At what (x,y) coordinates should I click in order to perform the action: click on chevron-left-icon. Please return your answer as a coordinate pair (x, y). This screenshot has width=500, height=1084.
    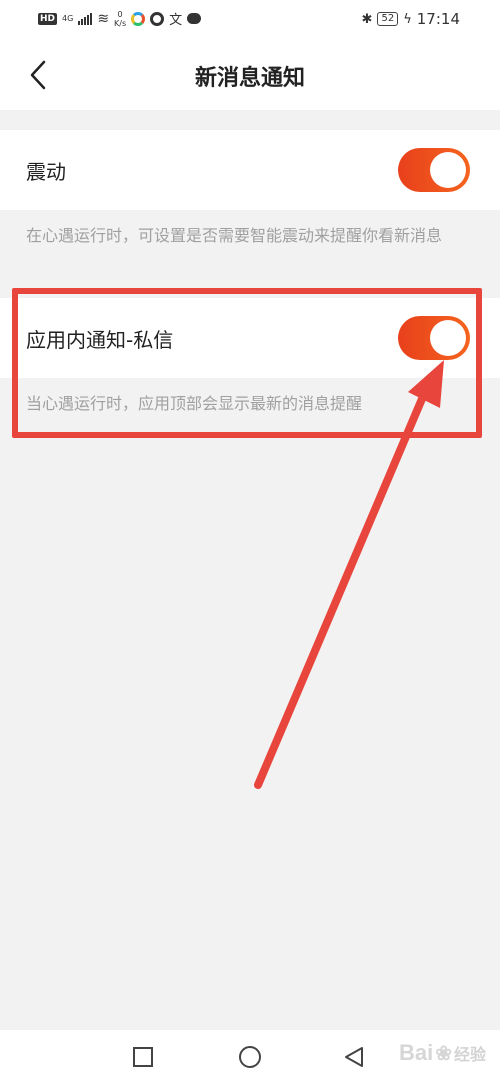
    Looking at the image, I should click on (38, 75).